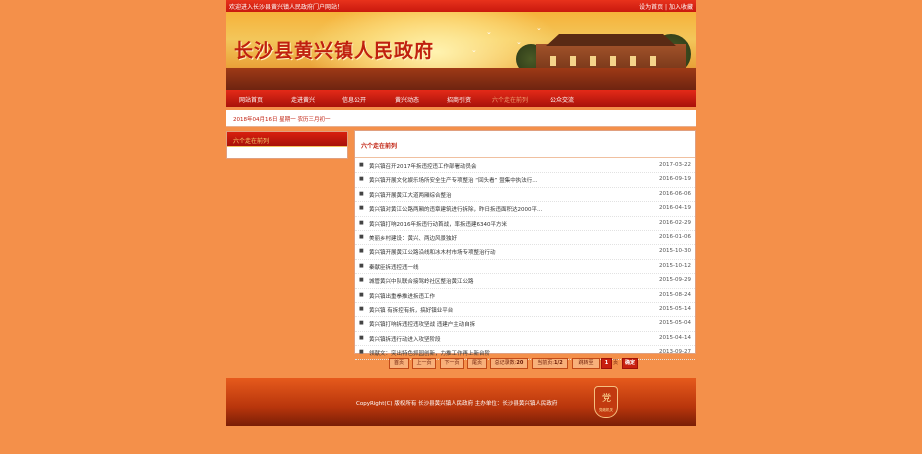 The image size is (922, 454). Describe the element at coordinates (545, 363) in the screenshot. I see `current-page-label: 当前页:` at that location.